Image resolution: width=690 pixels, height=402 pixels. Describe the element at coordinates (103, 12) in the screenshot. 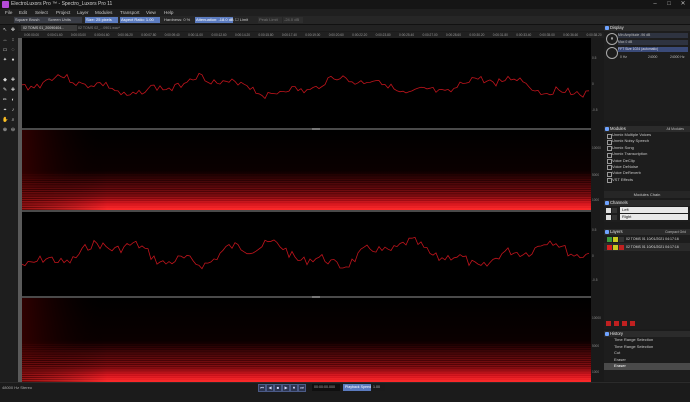

I see `menu-modules: Modules` at that location.